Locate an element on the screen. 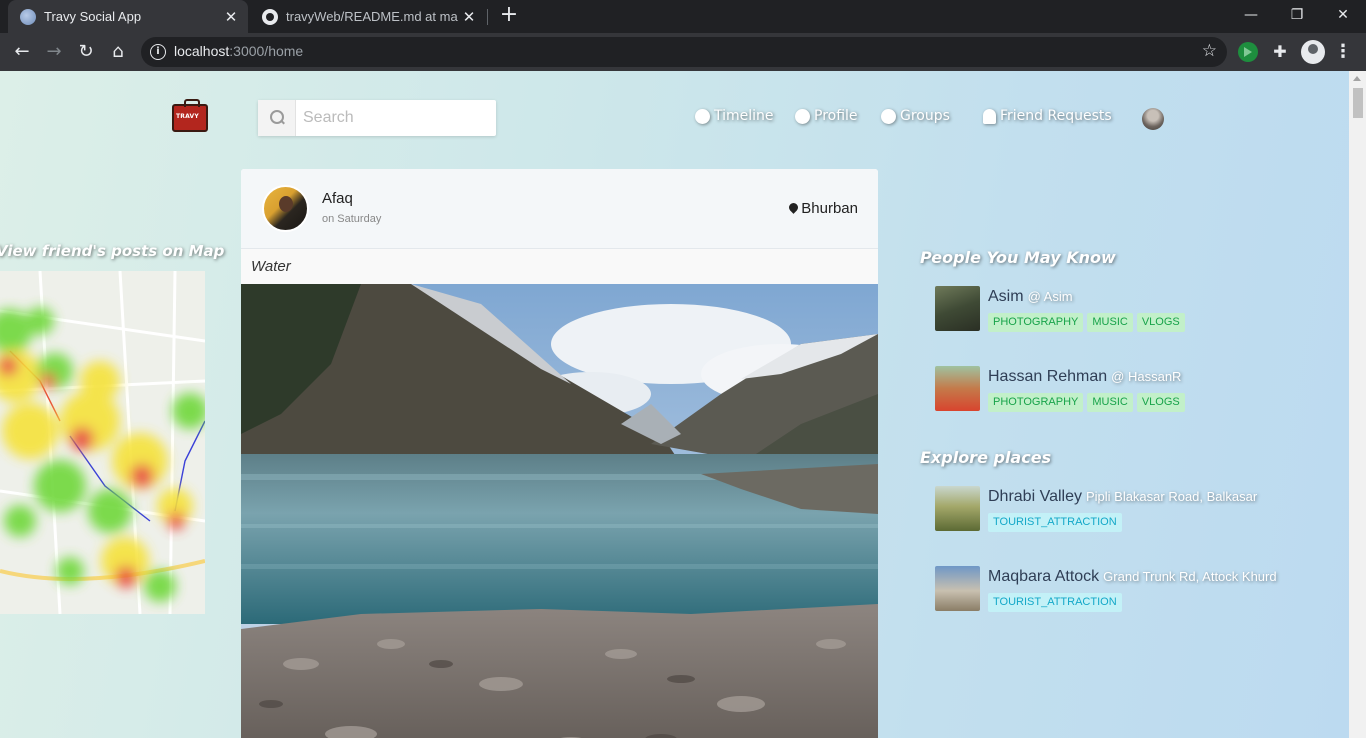 Image resolution: width=1366 pixels, height=738 pixels. person-handle: @ Asim is located at coordinates (1050, 296).